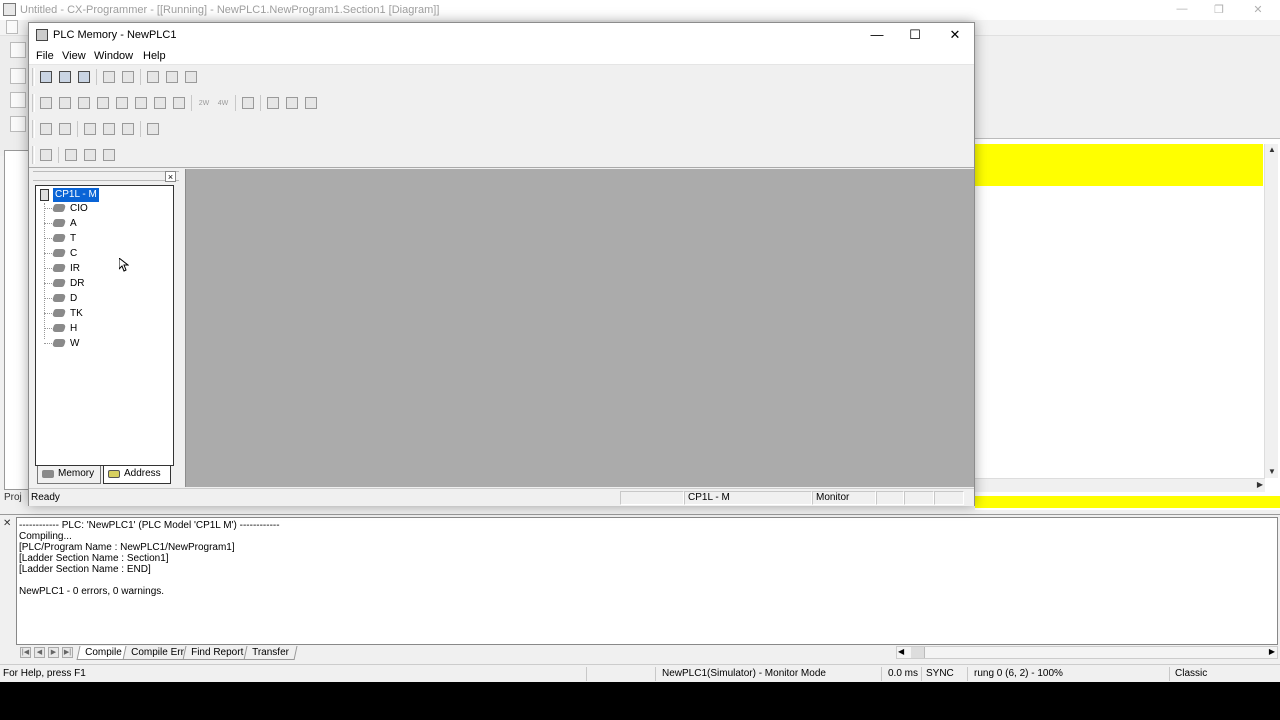  I want to click on tree-item-w: W, so click(104, 343).